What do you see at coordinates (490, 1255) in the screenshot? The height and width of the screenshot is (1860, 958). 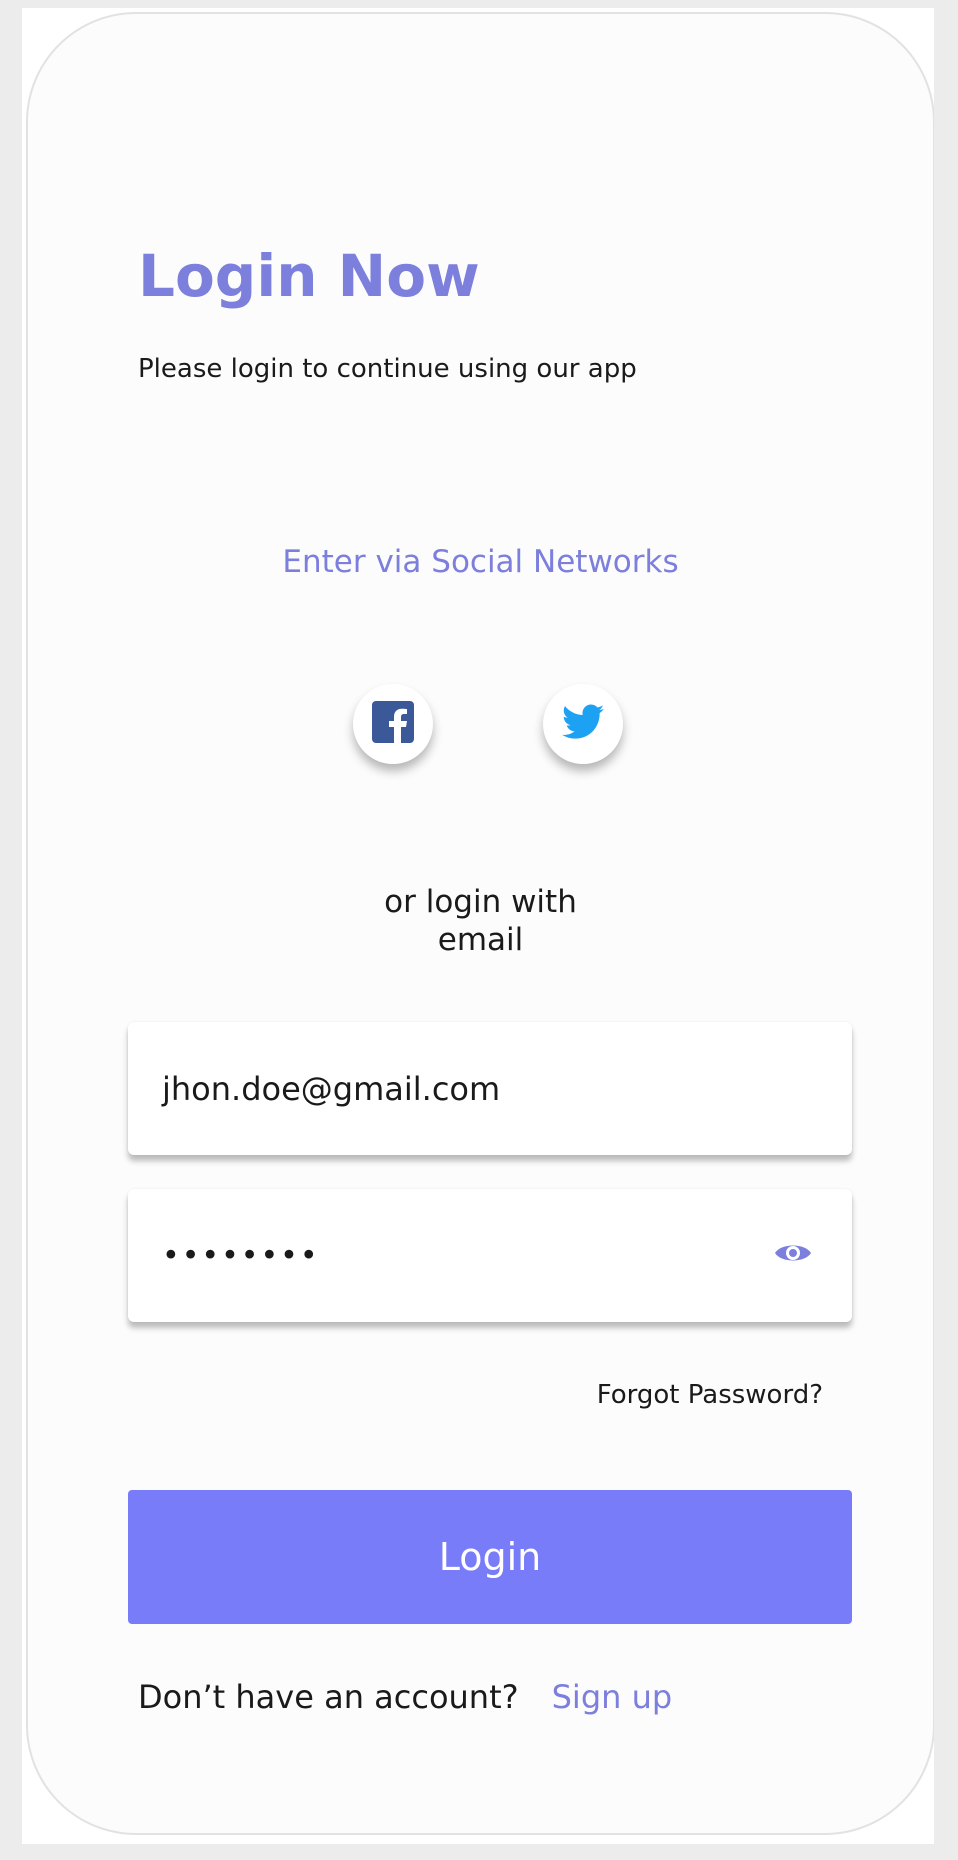 I see `password-field: ••••••••` at bounding box center [490, 1255].